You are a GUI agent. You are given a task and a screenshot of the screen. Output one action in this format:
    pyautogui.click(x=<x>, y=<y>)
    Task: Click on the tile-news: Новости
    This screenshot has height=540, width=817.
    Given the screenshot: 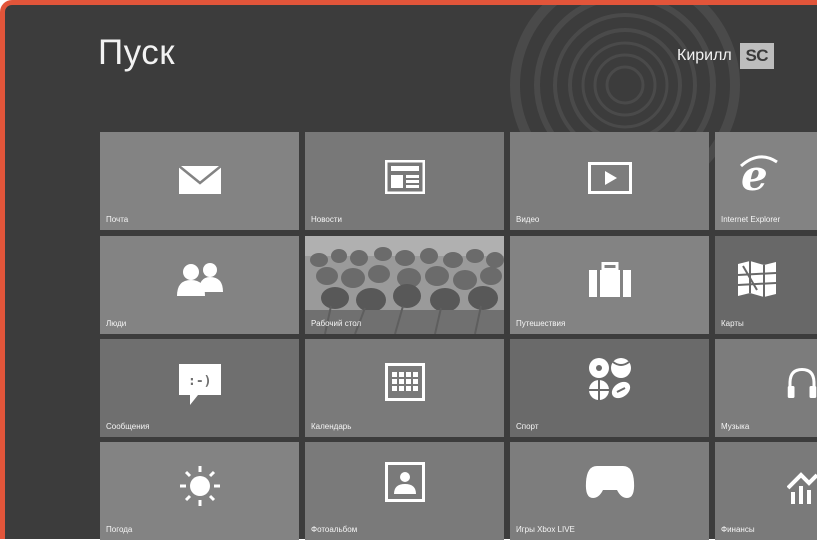 What is the action you would take?
    pyautogui.click(x=404, y=181)
    